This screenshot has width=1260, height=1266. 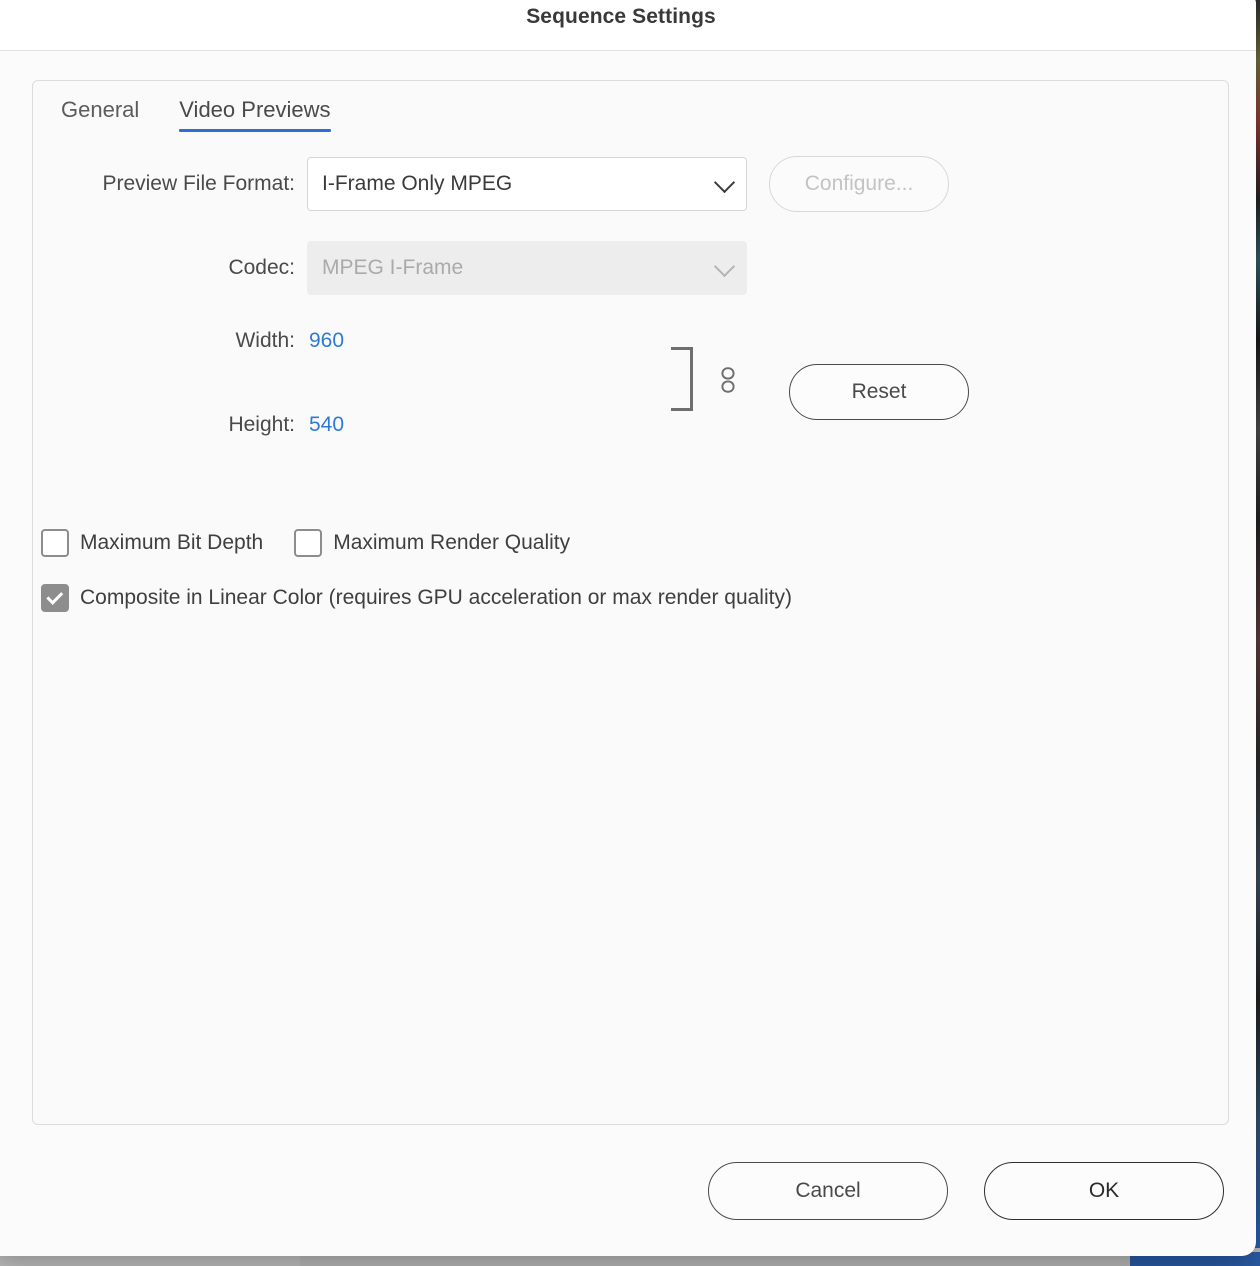 I want to click on reset-button: Reset, so click(x=879, y=392).